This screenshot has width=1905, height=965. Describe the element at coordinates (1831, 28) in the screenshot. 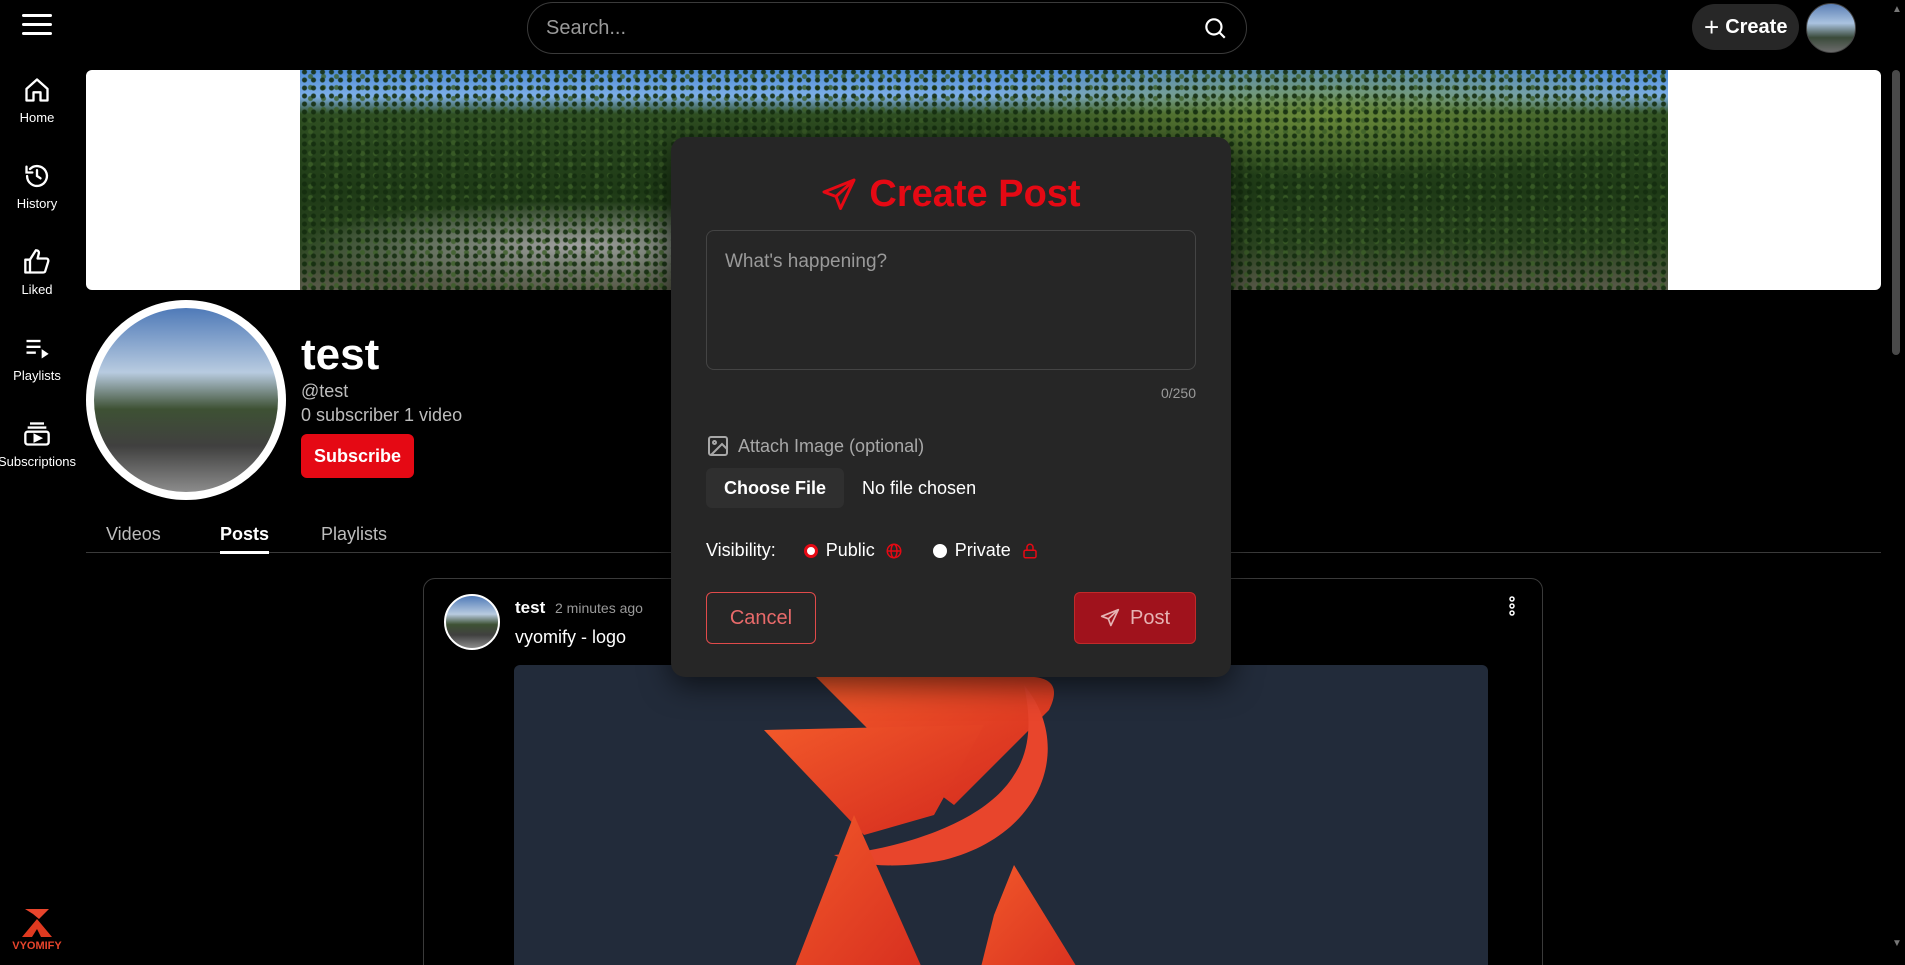

I see `user-avatar` at that location.